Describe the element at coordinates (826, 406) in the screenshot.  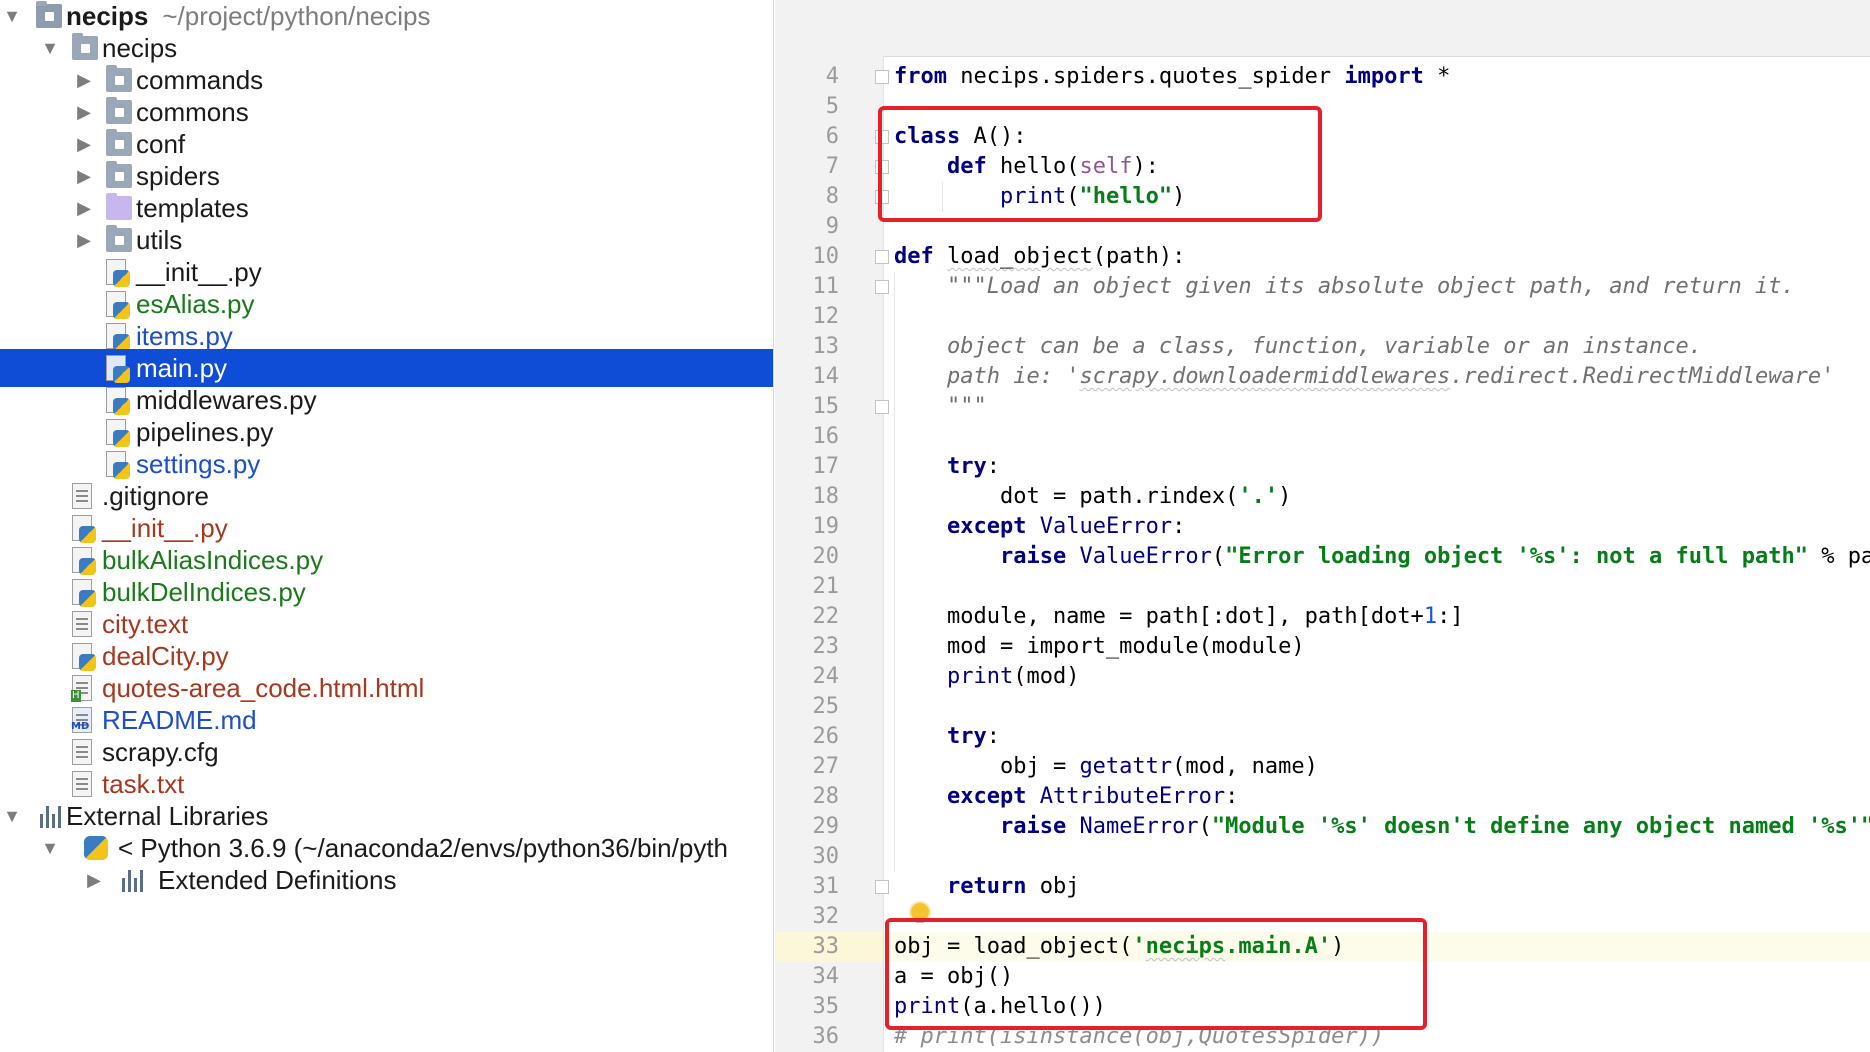
I see `line-number: 15` at that location.